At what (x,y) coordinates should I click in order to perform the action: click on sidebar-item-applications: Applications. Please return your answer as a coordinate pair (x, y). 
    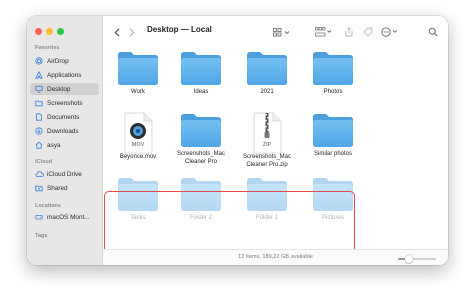
    Looking at the image, I should click on (64, 75).